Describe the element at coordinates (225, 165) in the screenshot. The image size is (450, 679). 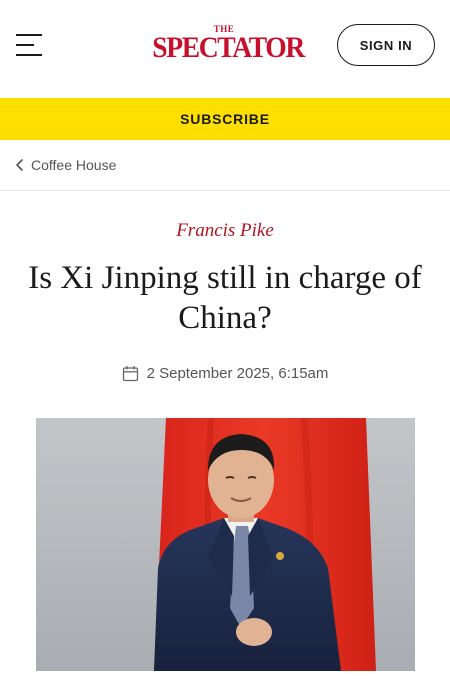
I see `breadcrumb: Coffee House` at that location.